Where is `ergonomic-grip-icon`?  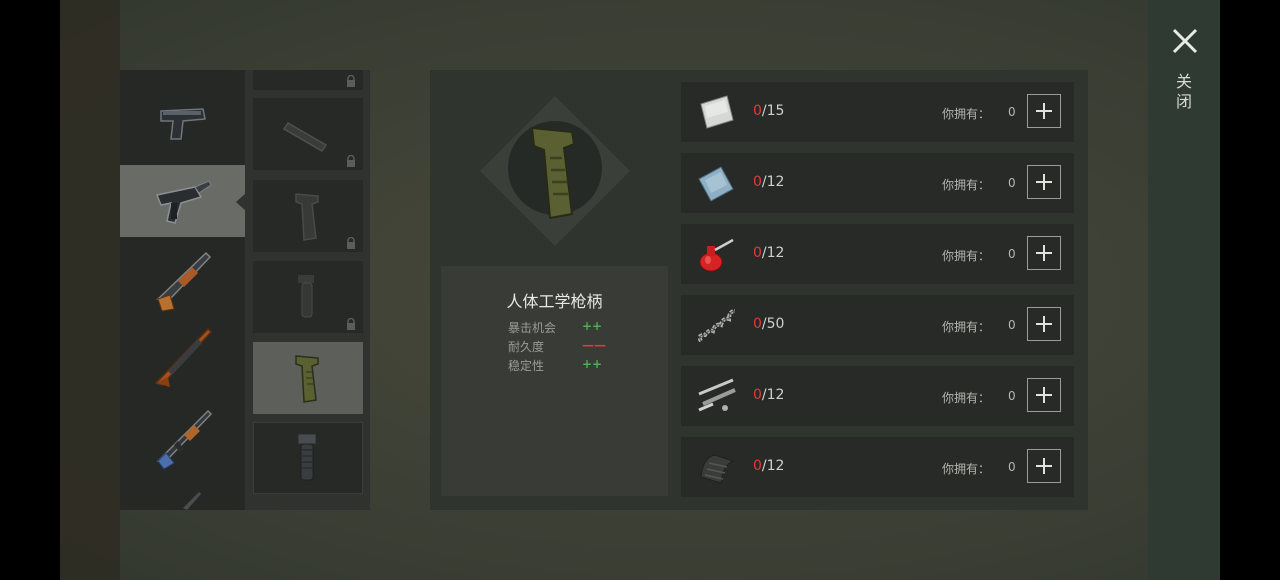
ergonomic-grip-icon is located at coordinates (307, 379).